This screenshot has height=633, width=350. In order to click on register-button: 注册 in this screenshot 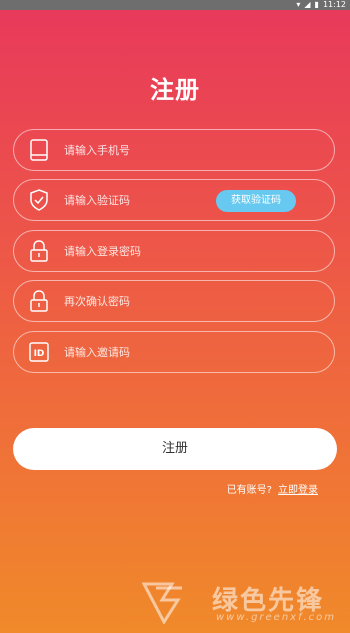, I will do `click(175, 449)`.